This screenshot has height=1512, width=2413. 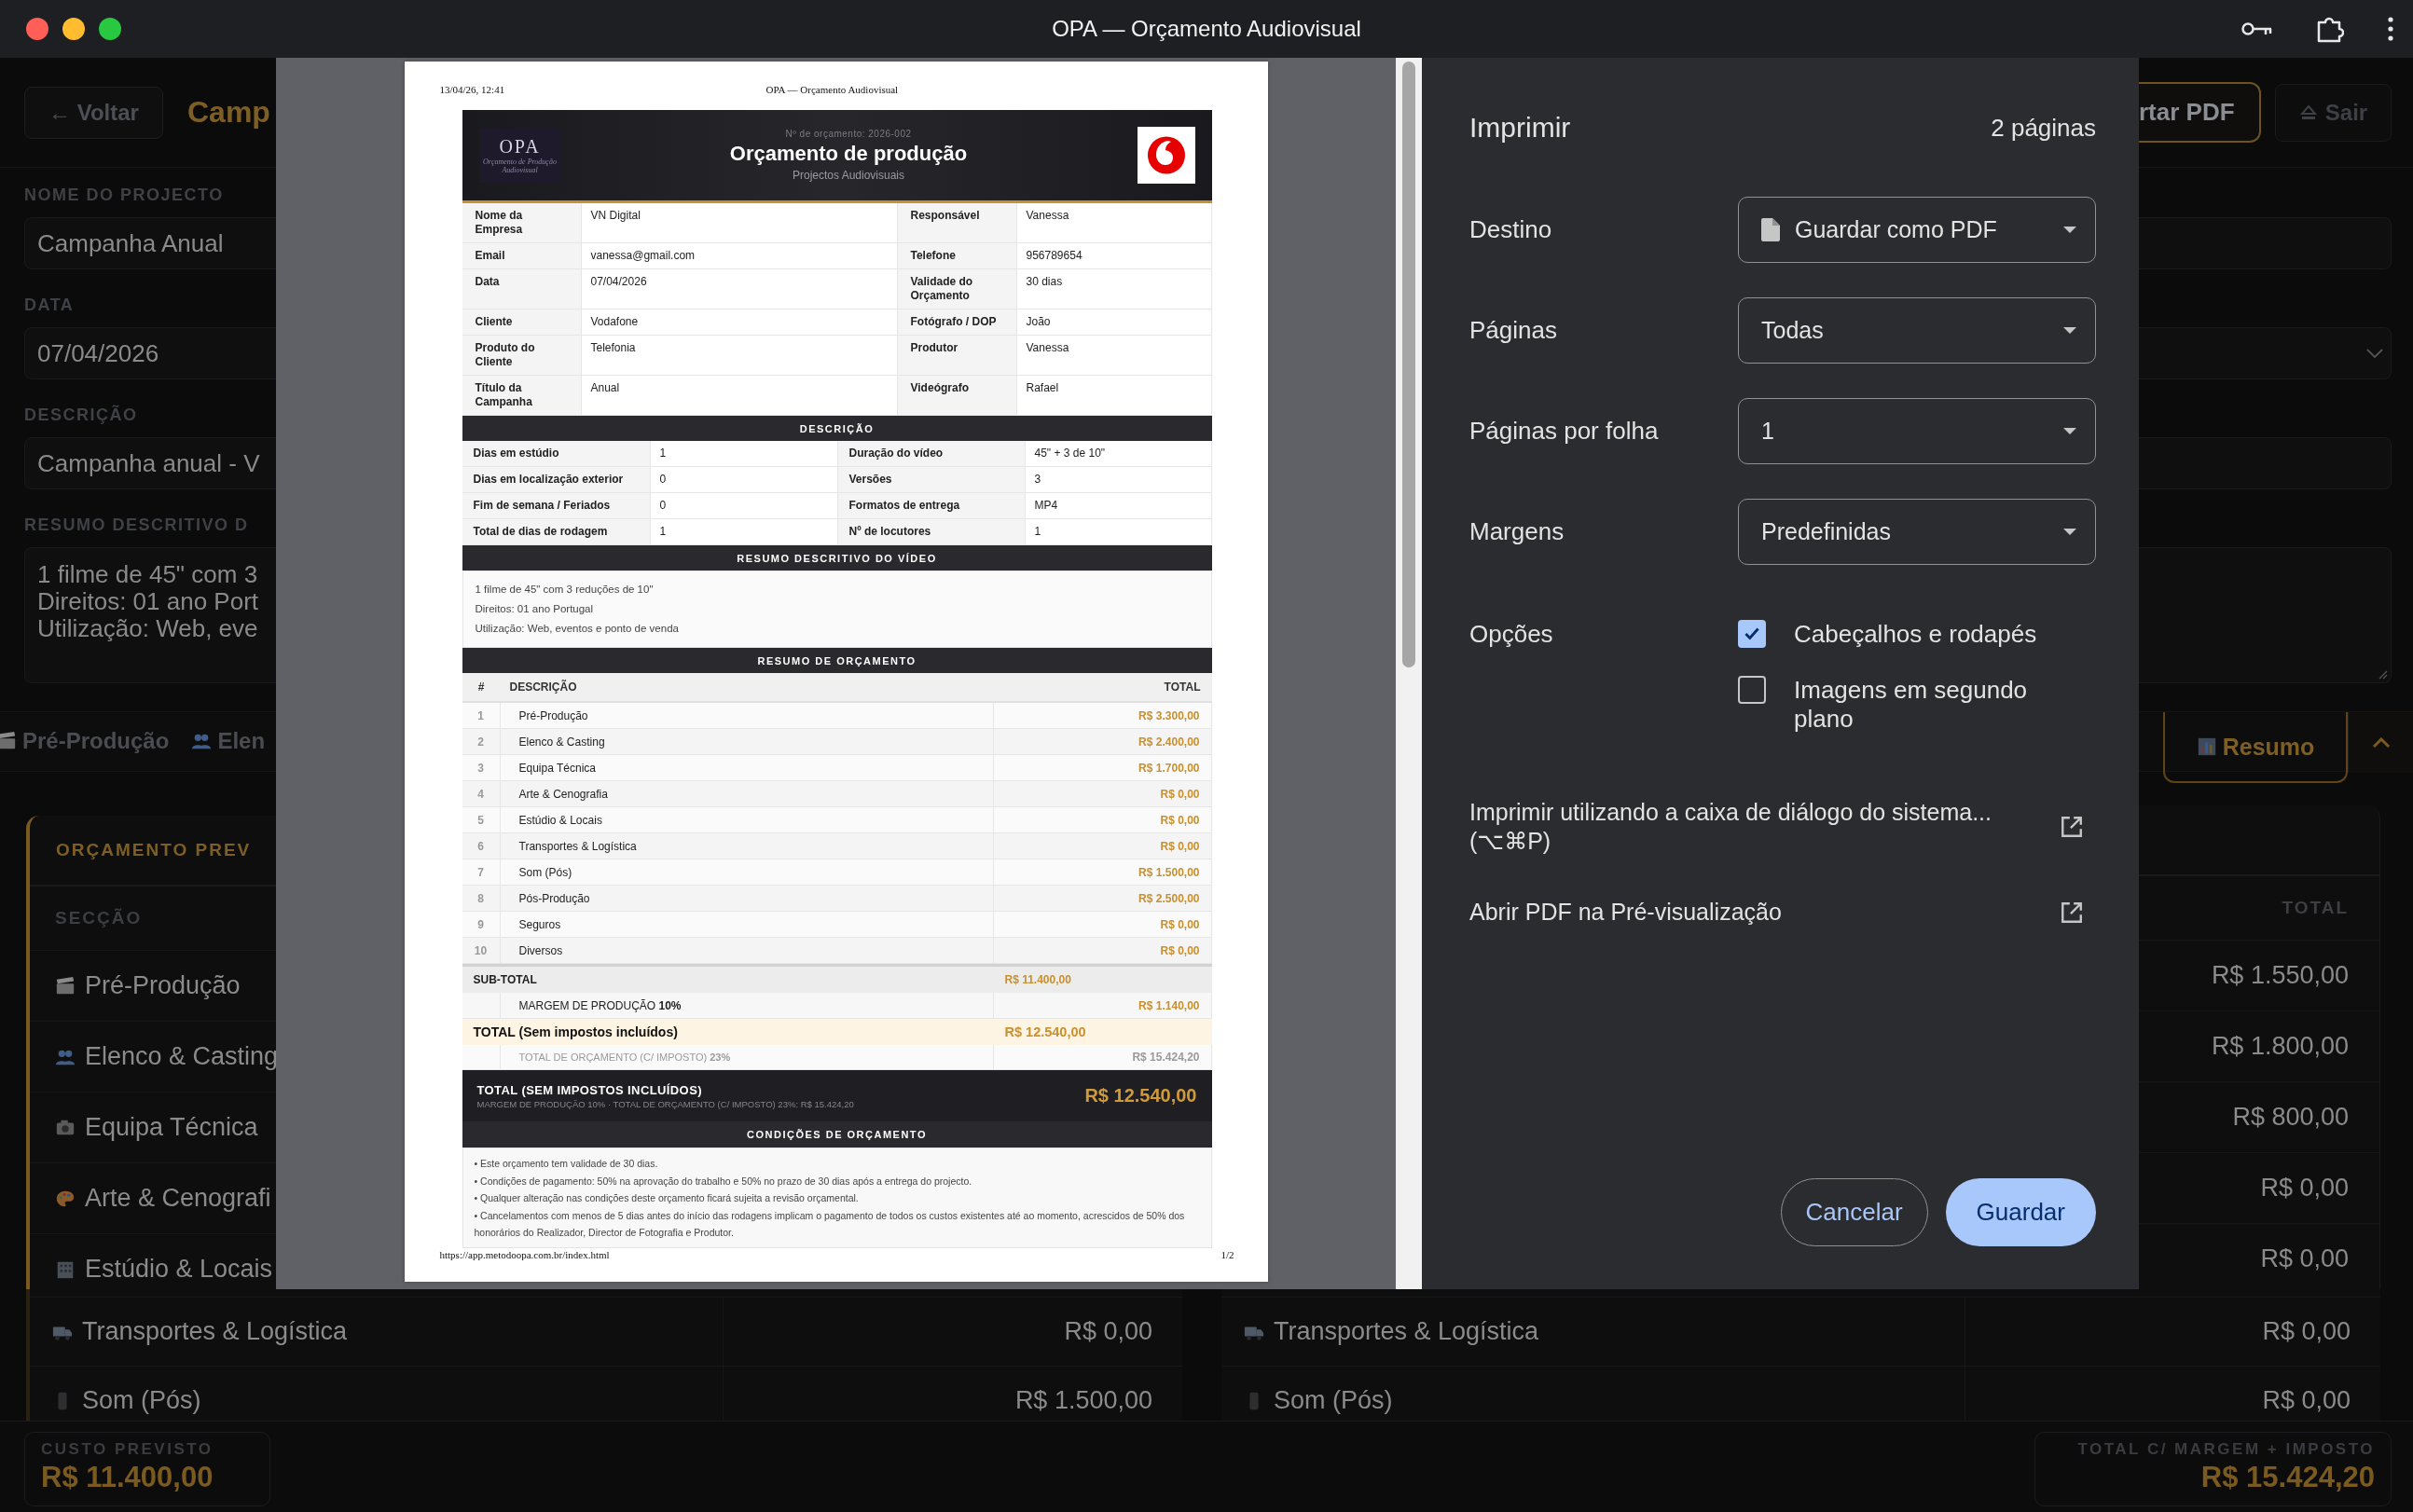 I want to click on resize-grip-icon, so click(x=2382, y=674).